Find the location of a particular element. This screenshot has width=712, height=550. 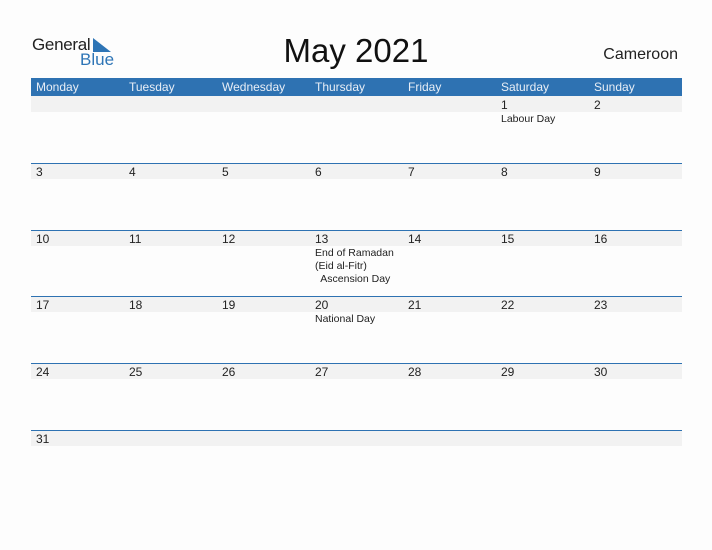

day-number: 28 is located at coordinates (415, 372).